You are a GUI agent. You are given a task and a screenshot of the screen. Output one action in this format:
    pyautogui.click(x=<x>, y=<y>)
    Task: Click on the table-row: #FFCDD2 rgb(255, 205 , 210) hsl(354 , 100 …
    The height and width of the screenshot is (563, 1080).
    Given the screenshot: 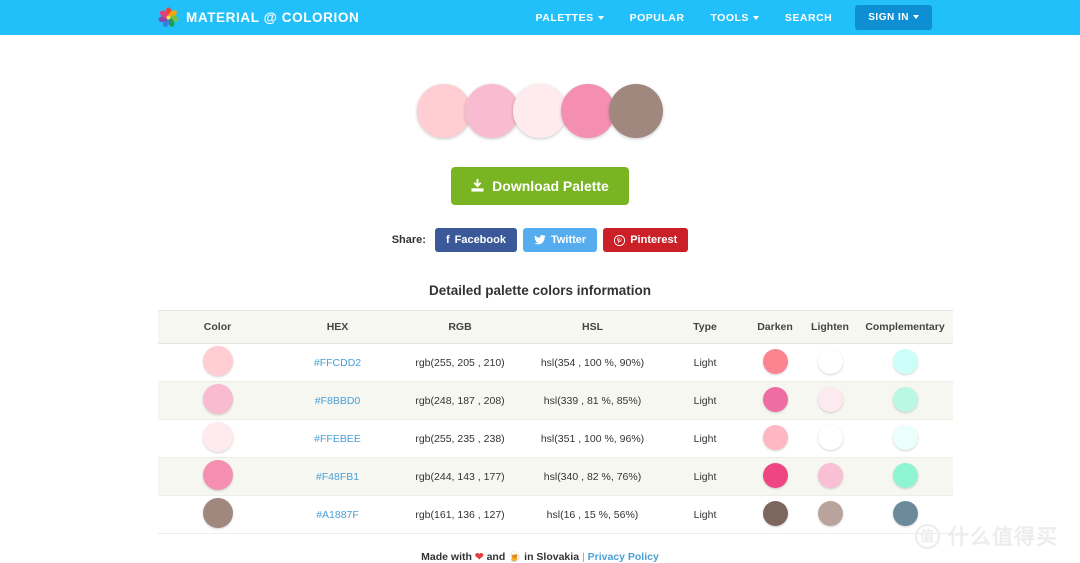 What is the action you would take?
    pyautogui.click(x=555, y=362)
    